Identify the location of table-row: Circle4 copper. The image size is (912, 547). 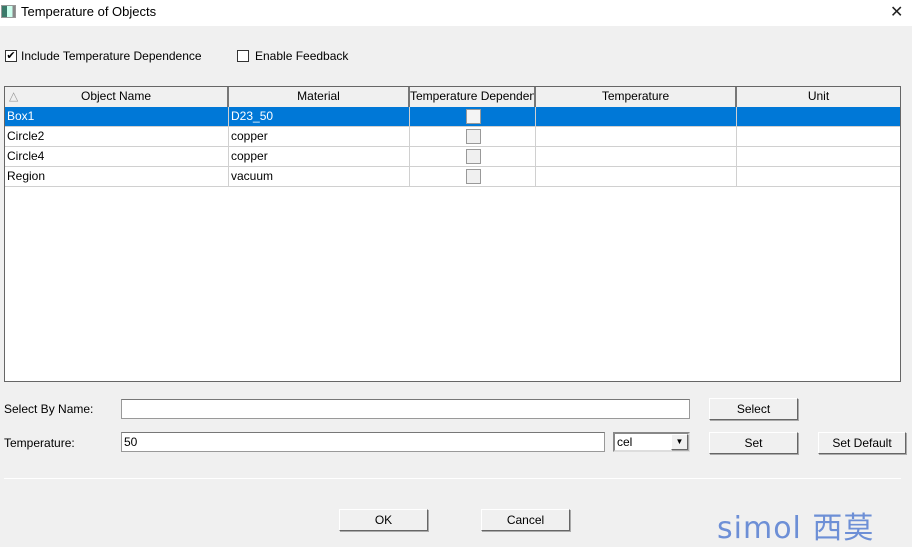
(452, 157).